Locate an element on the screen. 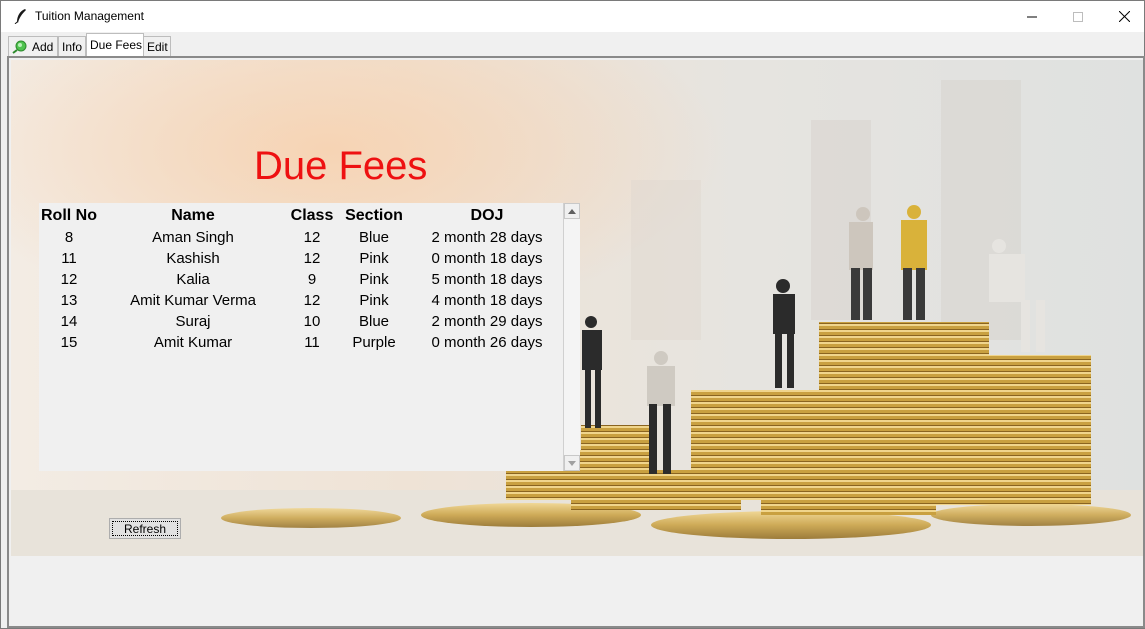 This screenshot has height=629, width=1145. feather-icon is located at coordinates (20, 16).